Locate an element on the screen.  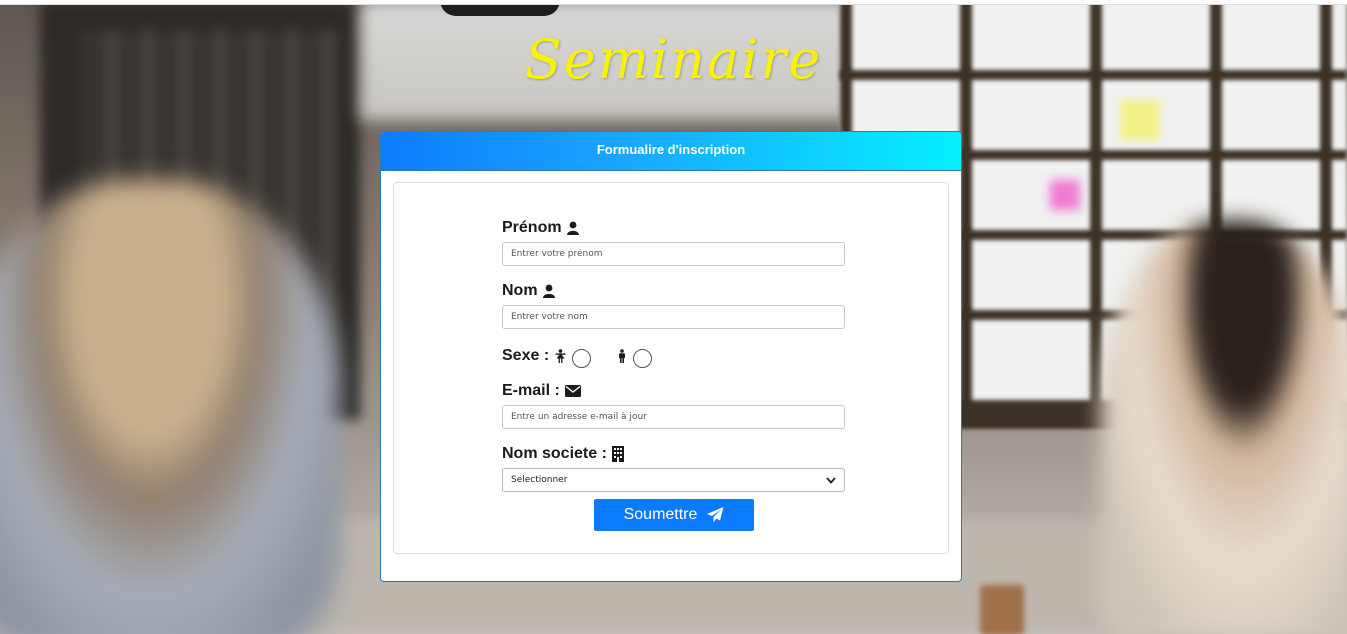
sexe-group: Sexe : is located at coordinates (674, 355).